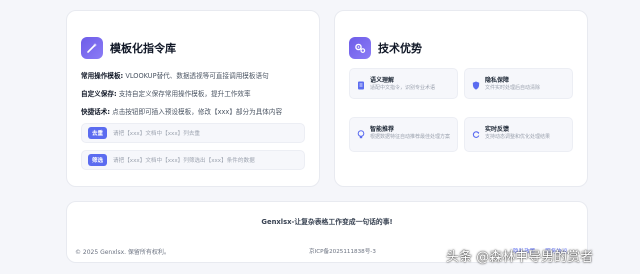 This screenshot has height=274, width=640. I want to click on feature-line-common-templates: 常用操作模板: VLOOKUP替代、数据透视等可直接调用模板语句, so click(175, 75).